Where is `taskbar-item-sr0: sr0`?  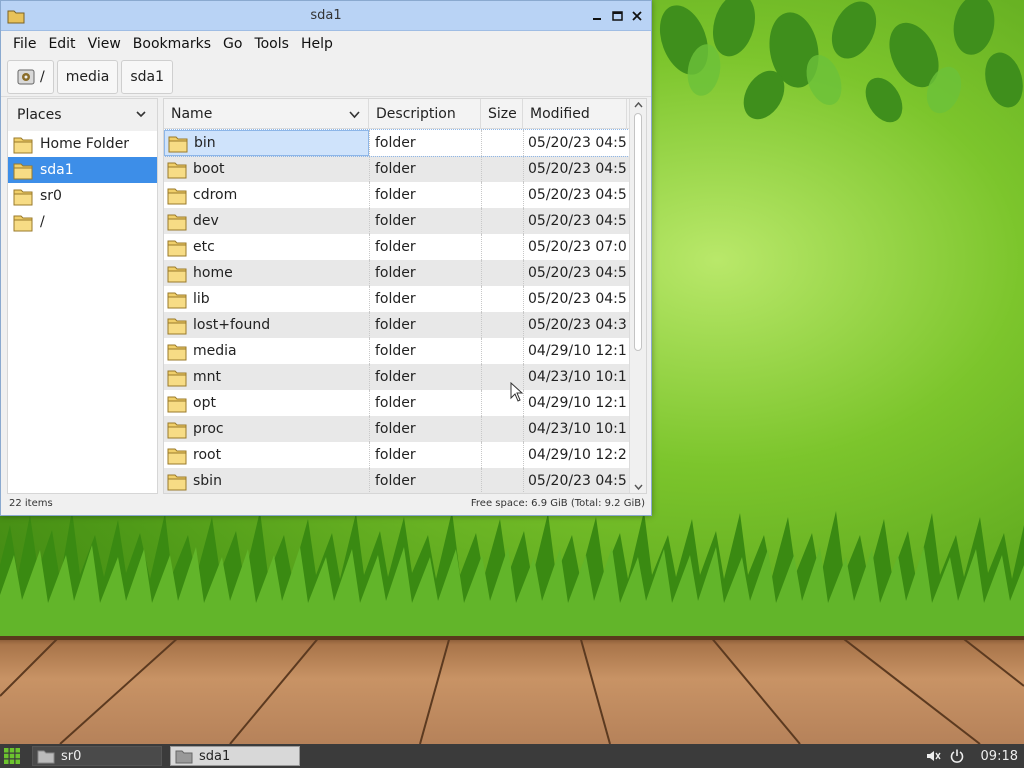
taskbar-item-sr0: sr0 is located at coordinates (97, 756).